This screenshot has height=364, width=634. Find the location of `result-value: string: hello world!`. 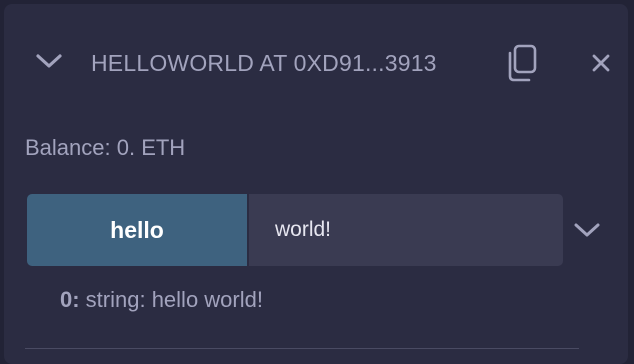

result-value: string: hello world! is located at coordinates (171, 299).